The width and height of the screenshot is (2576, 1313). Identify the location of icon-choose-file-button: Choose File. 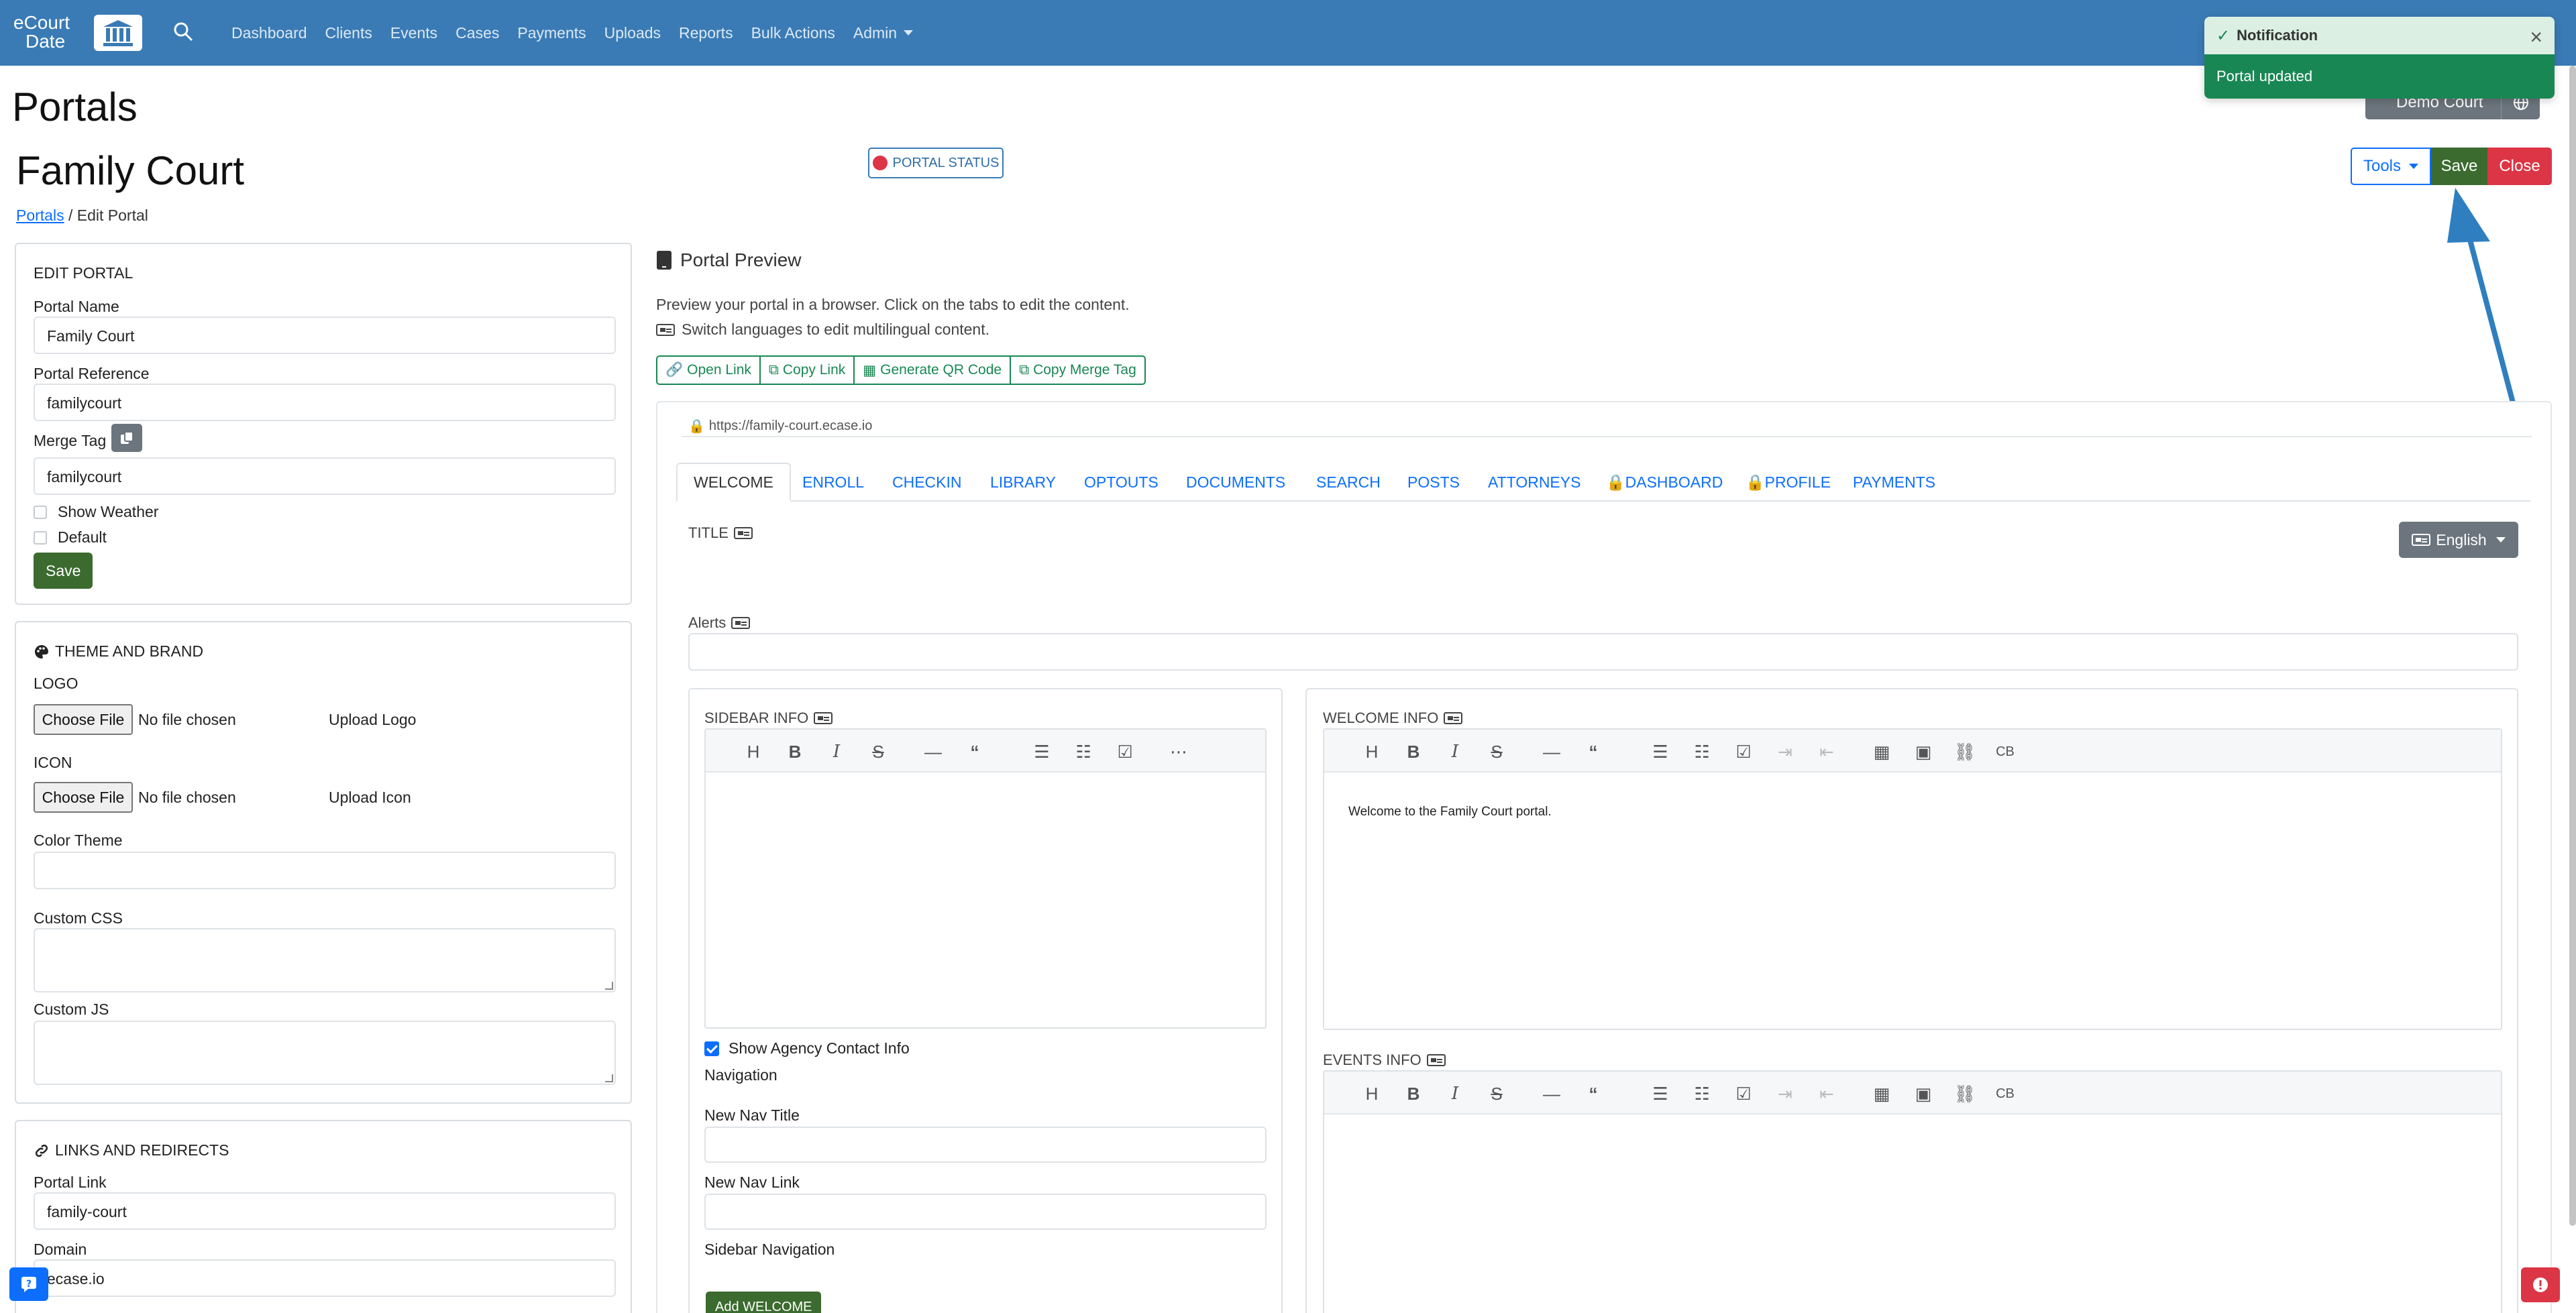
(83, 797).